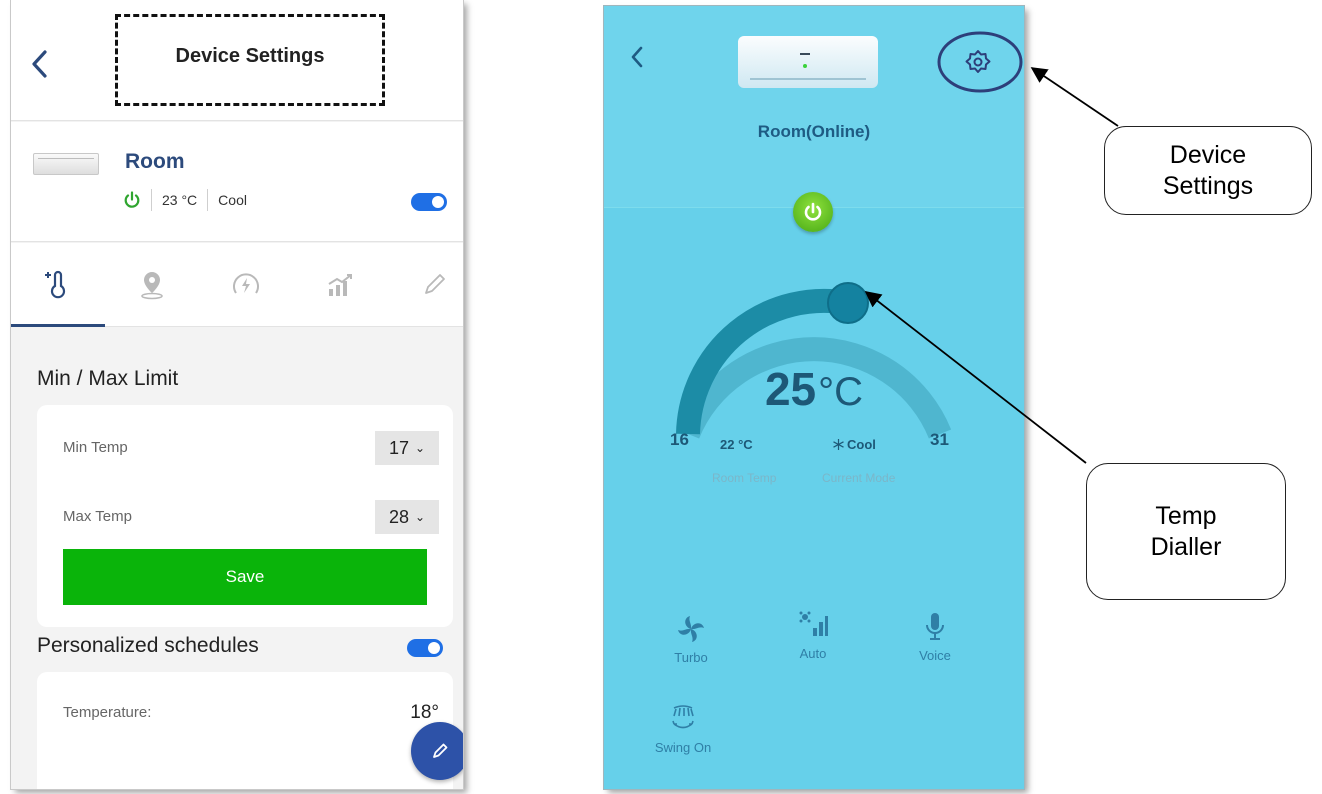 This screenshot has width=1322, height=794. What do you see at coordinates (425, 648) in the screenshot?
I see `schedule-toggle` at bounding box center [425, 648].